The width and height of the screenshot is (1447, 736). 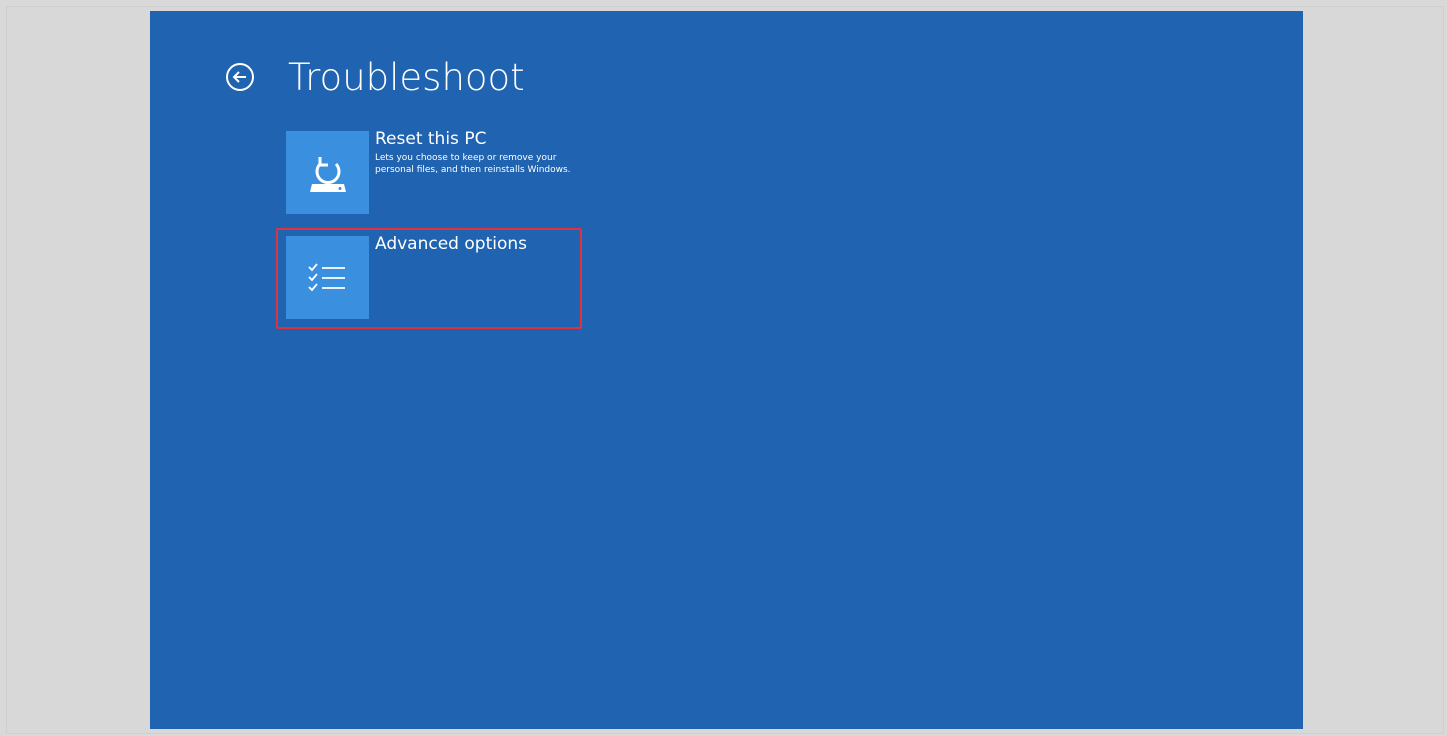 I want to click on advanced-options-option: Advanced options, so click(x=406, y=276).